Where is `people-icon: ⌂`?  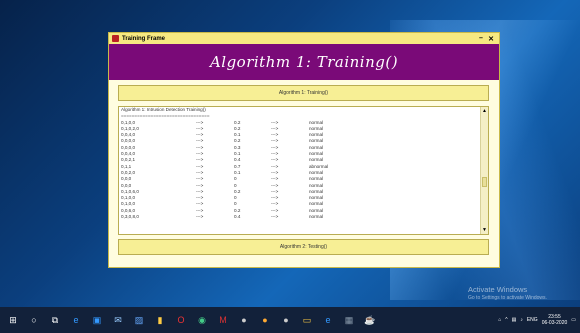
people-icon: ⌂ is located at coordinates (499, 320).